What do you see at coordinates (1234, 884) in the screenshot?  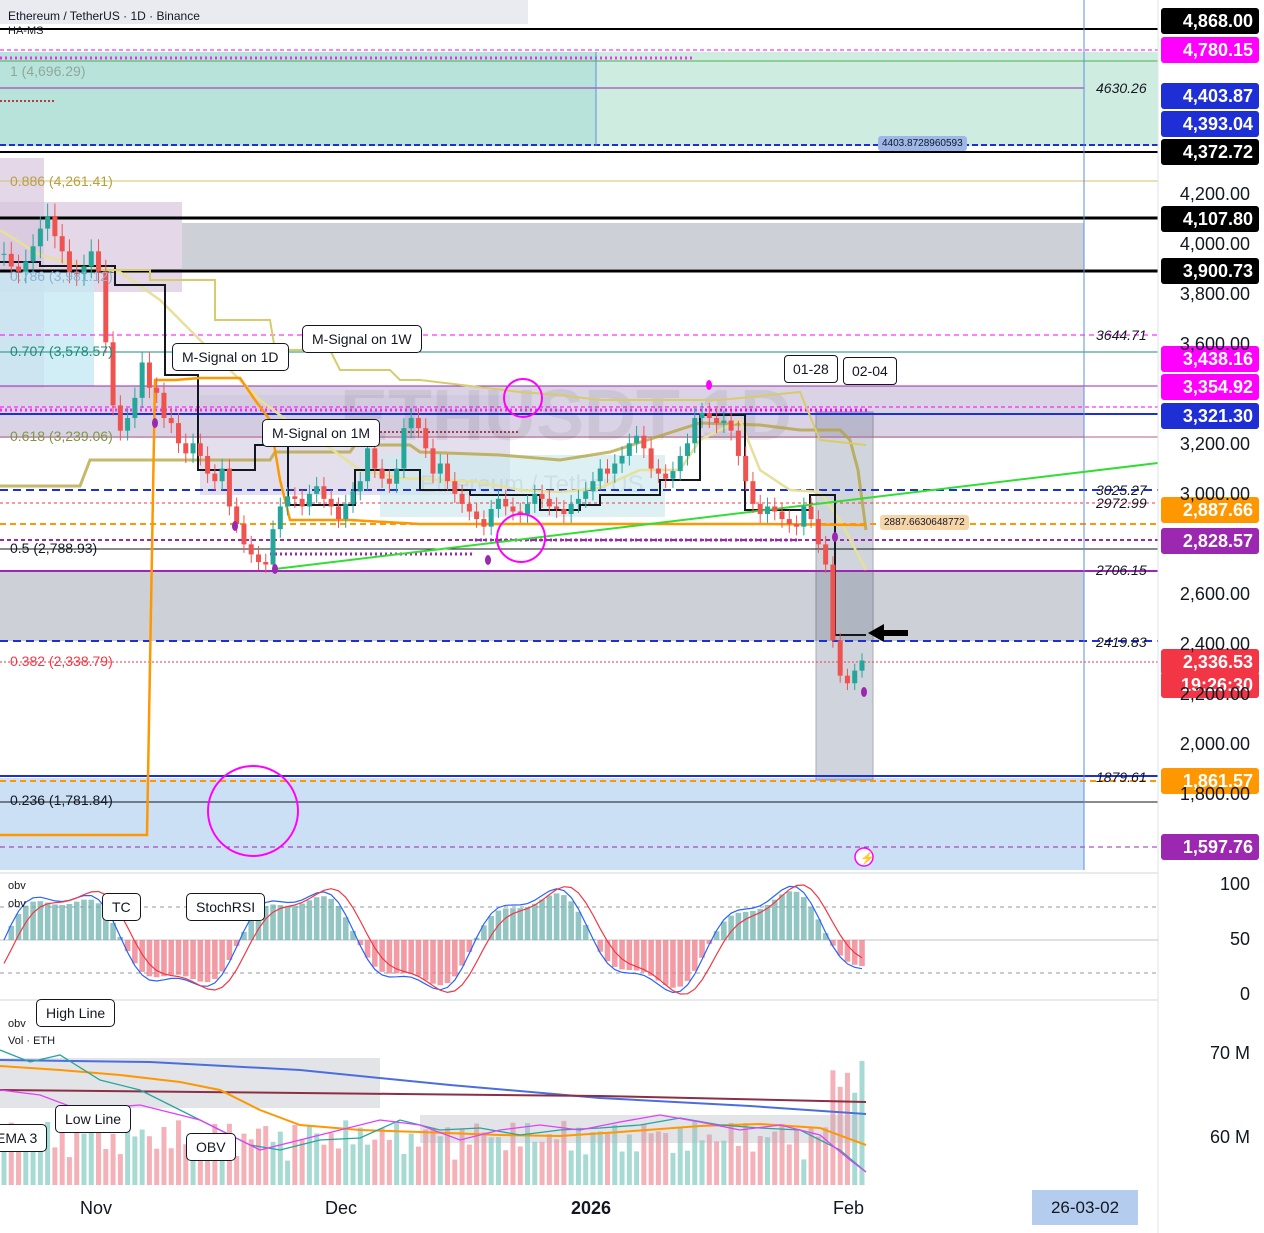 I see `stoch-tick-100: 100` at bounding box center [1234, 884].